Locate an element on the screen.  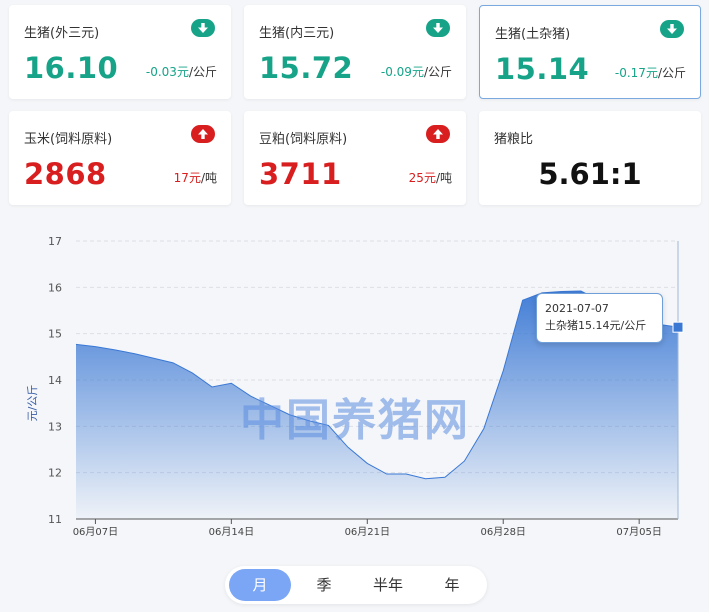
tooltip-value: 土杂猪15.14元/公斤 is located at coordinates (596, 325).